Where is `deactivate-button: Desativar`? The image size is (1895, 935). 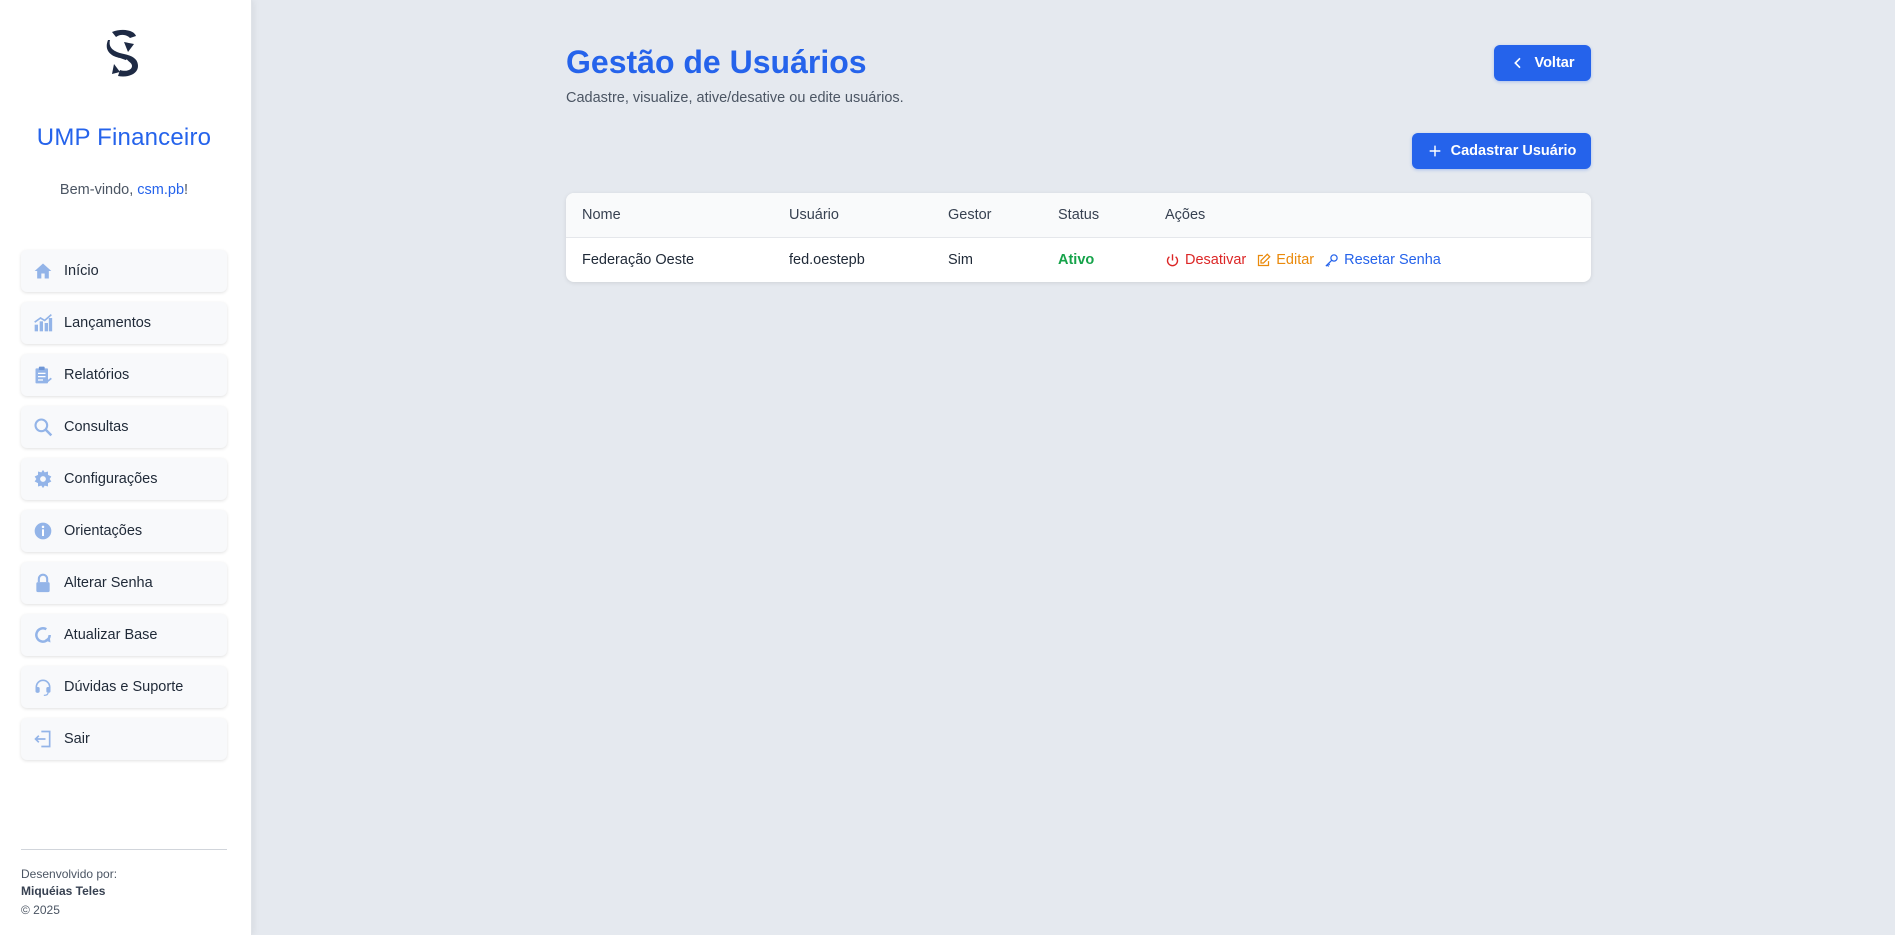
deactivate-button: Desativar is located at coordinates (1205, 260).